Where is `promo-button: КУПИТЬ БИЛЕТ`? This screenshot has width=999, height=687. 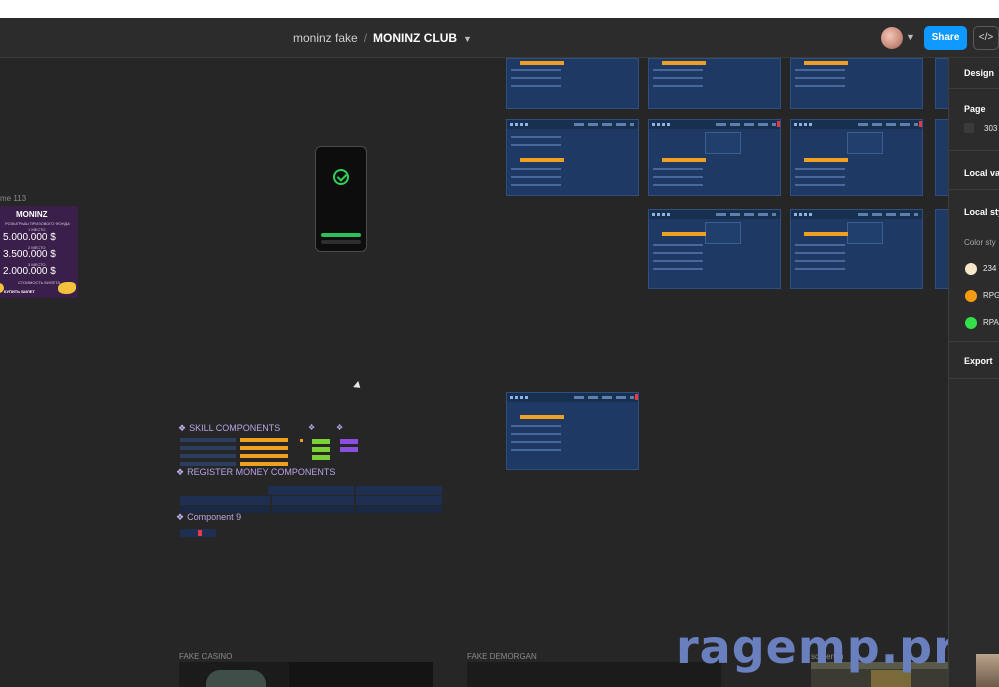 promo-button: КУПИТЬ БИЛЕТ is located at coordinates (19, 291).